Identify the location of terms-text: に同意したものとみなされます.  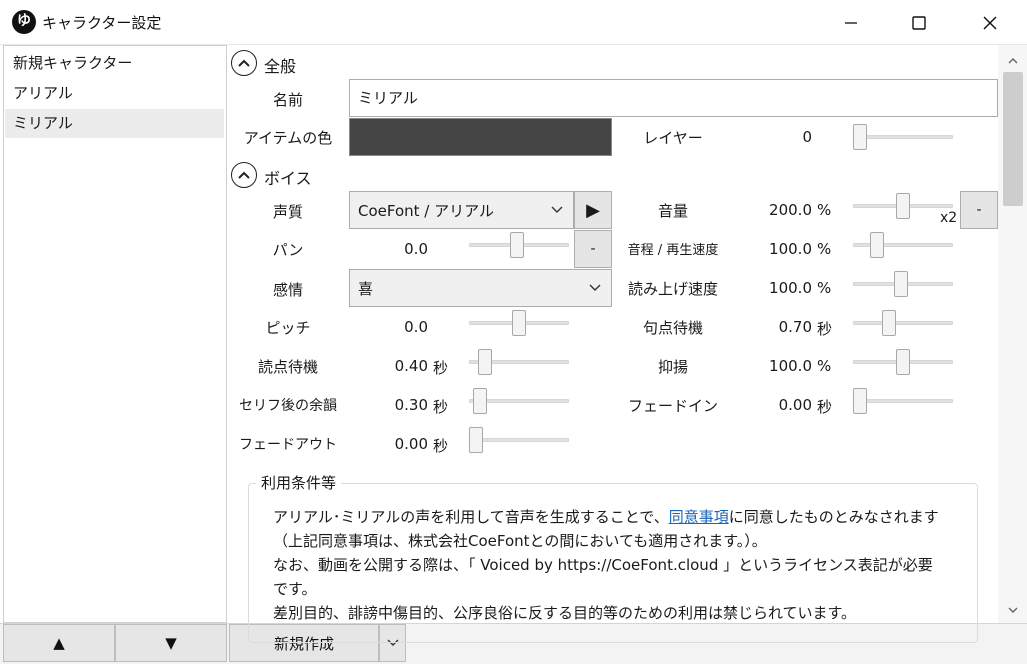
(833, 517).